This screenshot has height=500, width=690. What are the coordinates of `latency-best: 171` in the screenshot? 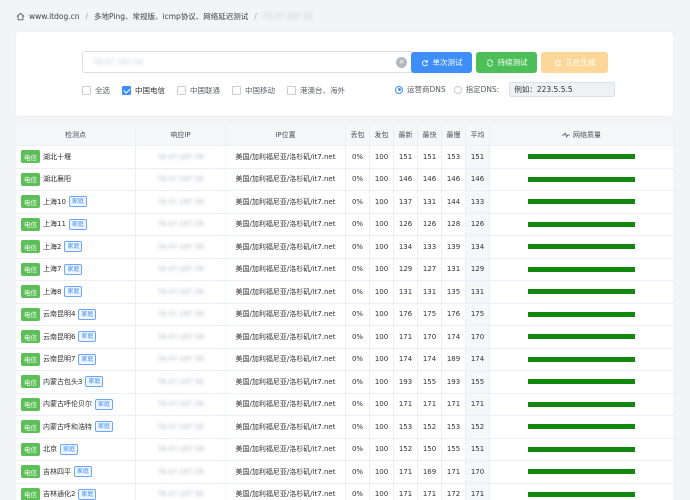 It's located at (430, 491).